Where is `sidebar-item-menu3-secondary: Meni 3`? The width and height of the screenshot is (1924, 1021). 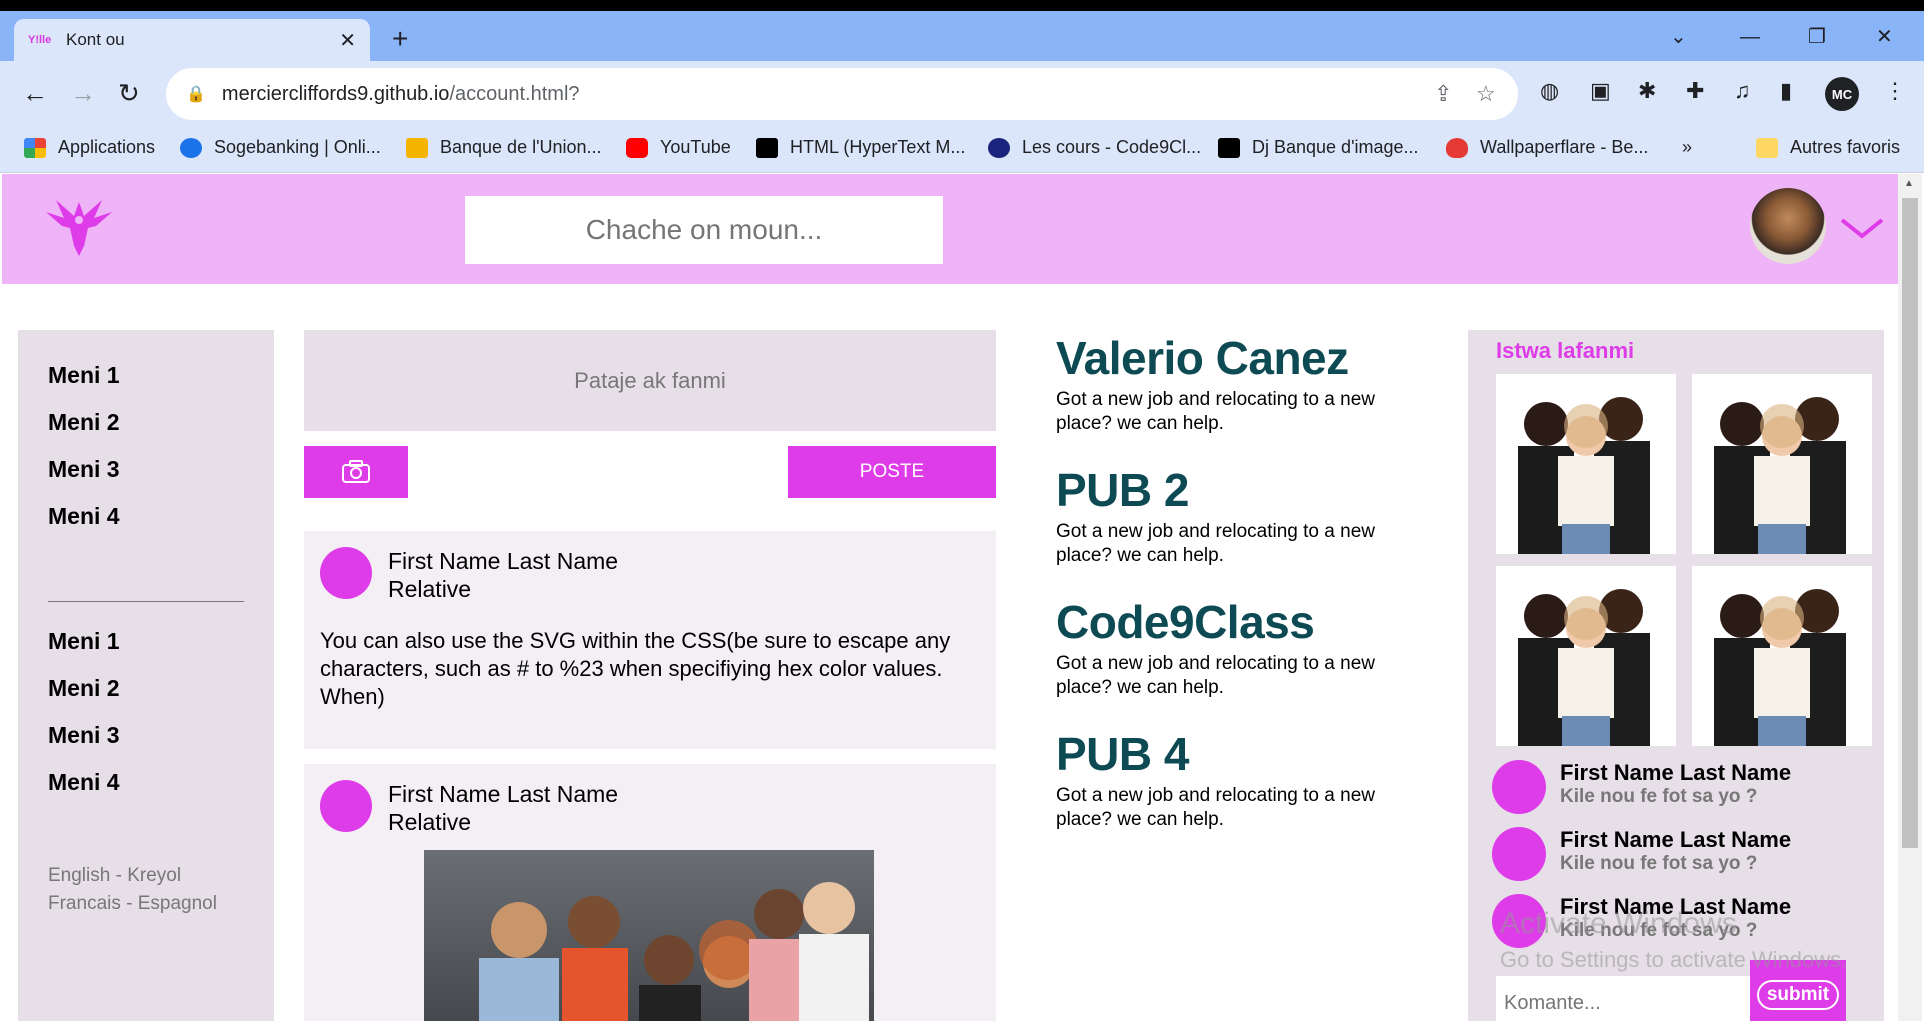
sidebar-item-menu3-secondary: Meni 3 is located at coordinates (84, 735).